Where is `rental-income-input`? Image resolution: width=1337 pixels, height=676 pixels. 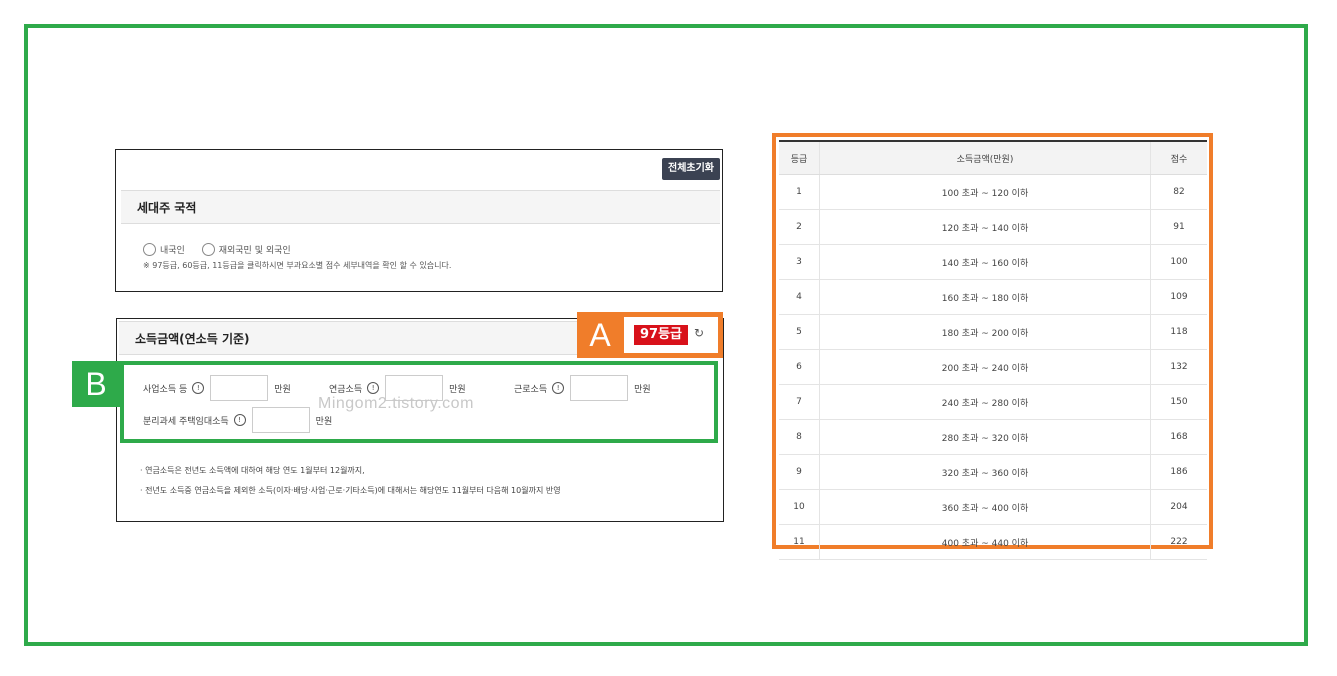
rental-income-input is located at coordinates (280, 420).